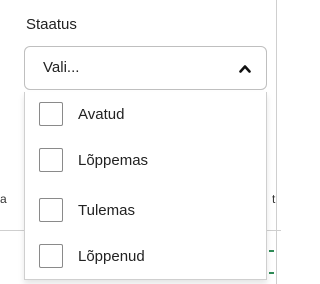 This screenshot has width=320, height=284. What do you see at coordinates (245, 68) in the screenshot?
I see `chevron-up-icon` at bounding box center [245, 68].